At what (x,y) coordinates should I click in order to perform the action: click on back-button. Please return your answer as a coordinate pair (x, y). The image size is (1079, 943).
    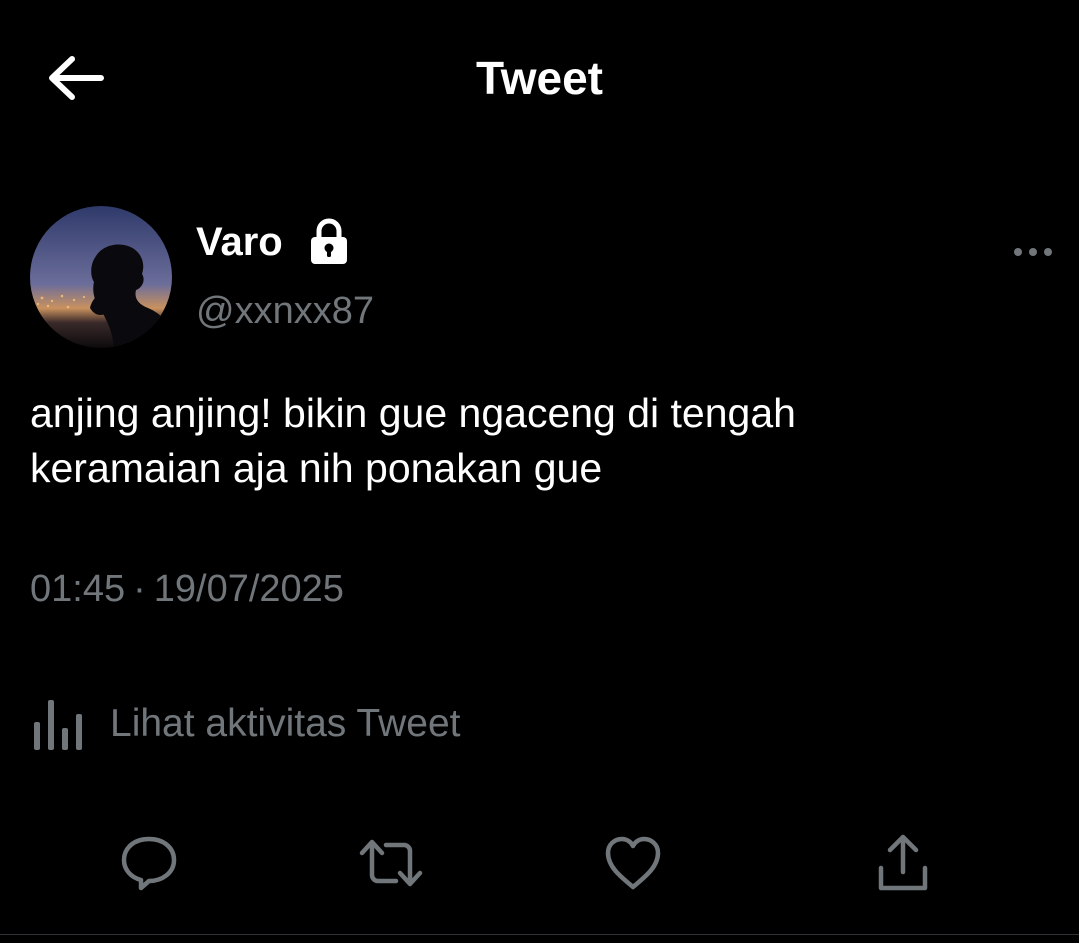
    Looking at the image, I should click on (75, 78).